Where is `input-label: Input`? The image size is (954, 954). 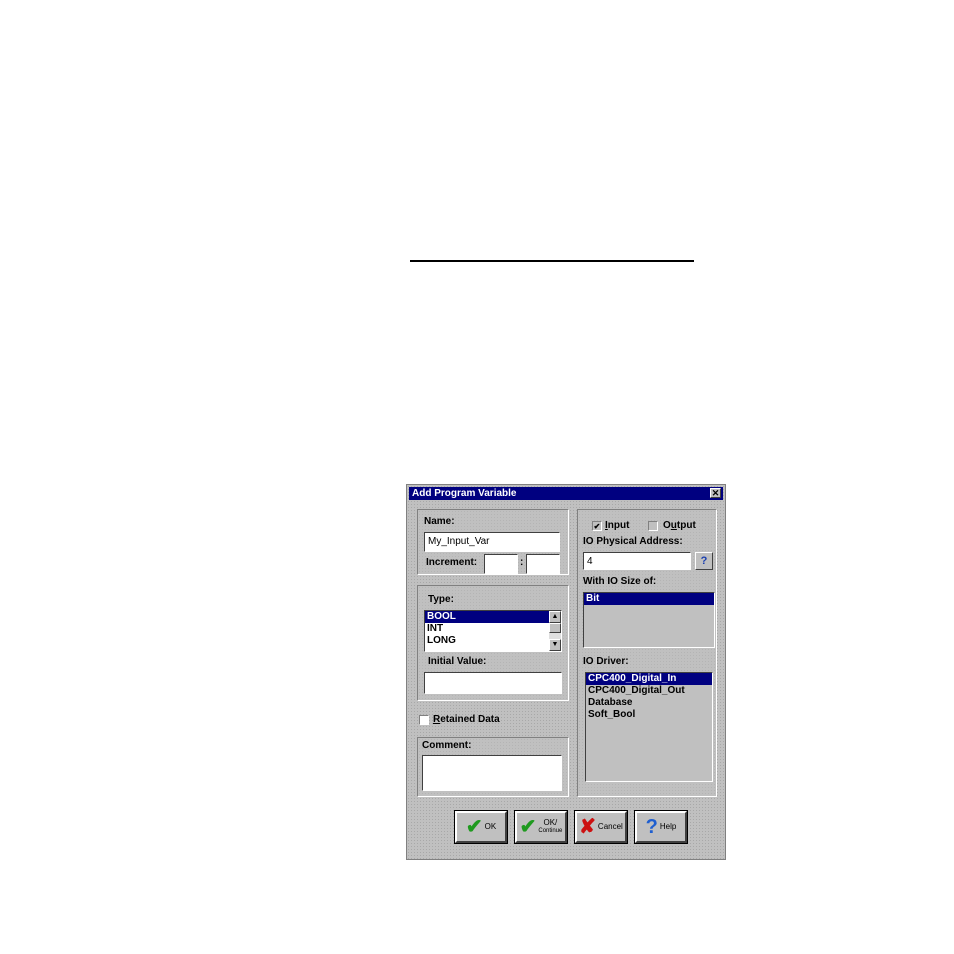 input-label: Input is located at coordinates (617, 525).